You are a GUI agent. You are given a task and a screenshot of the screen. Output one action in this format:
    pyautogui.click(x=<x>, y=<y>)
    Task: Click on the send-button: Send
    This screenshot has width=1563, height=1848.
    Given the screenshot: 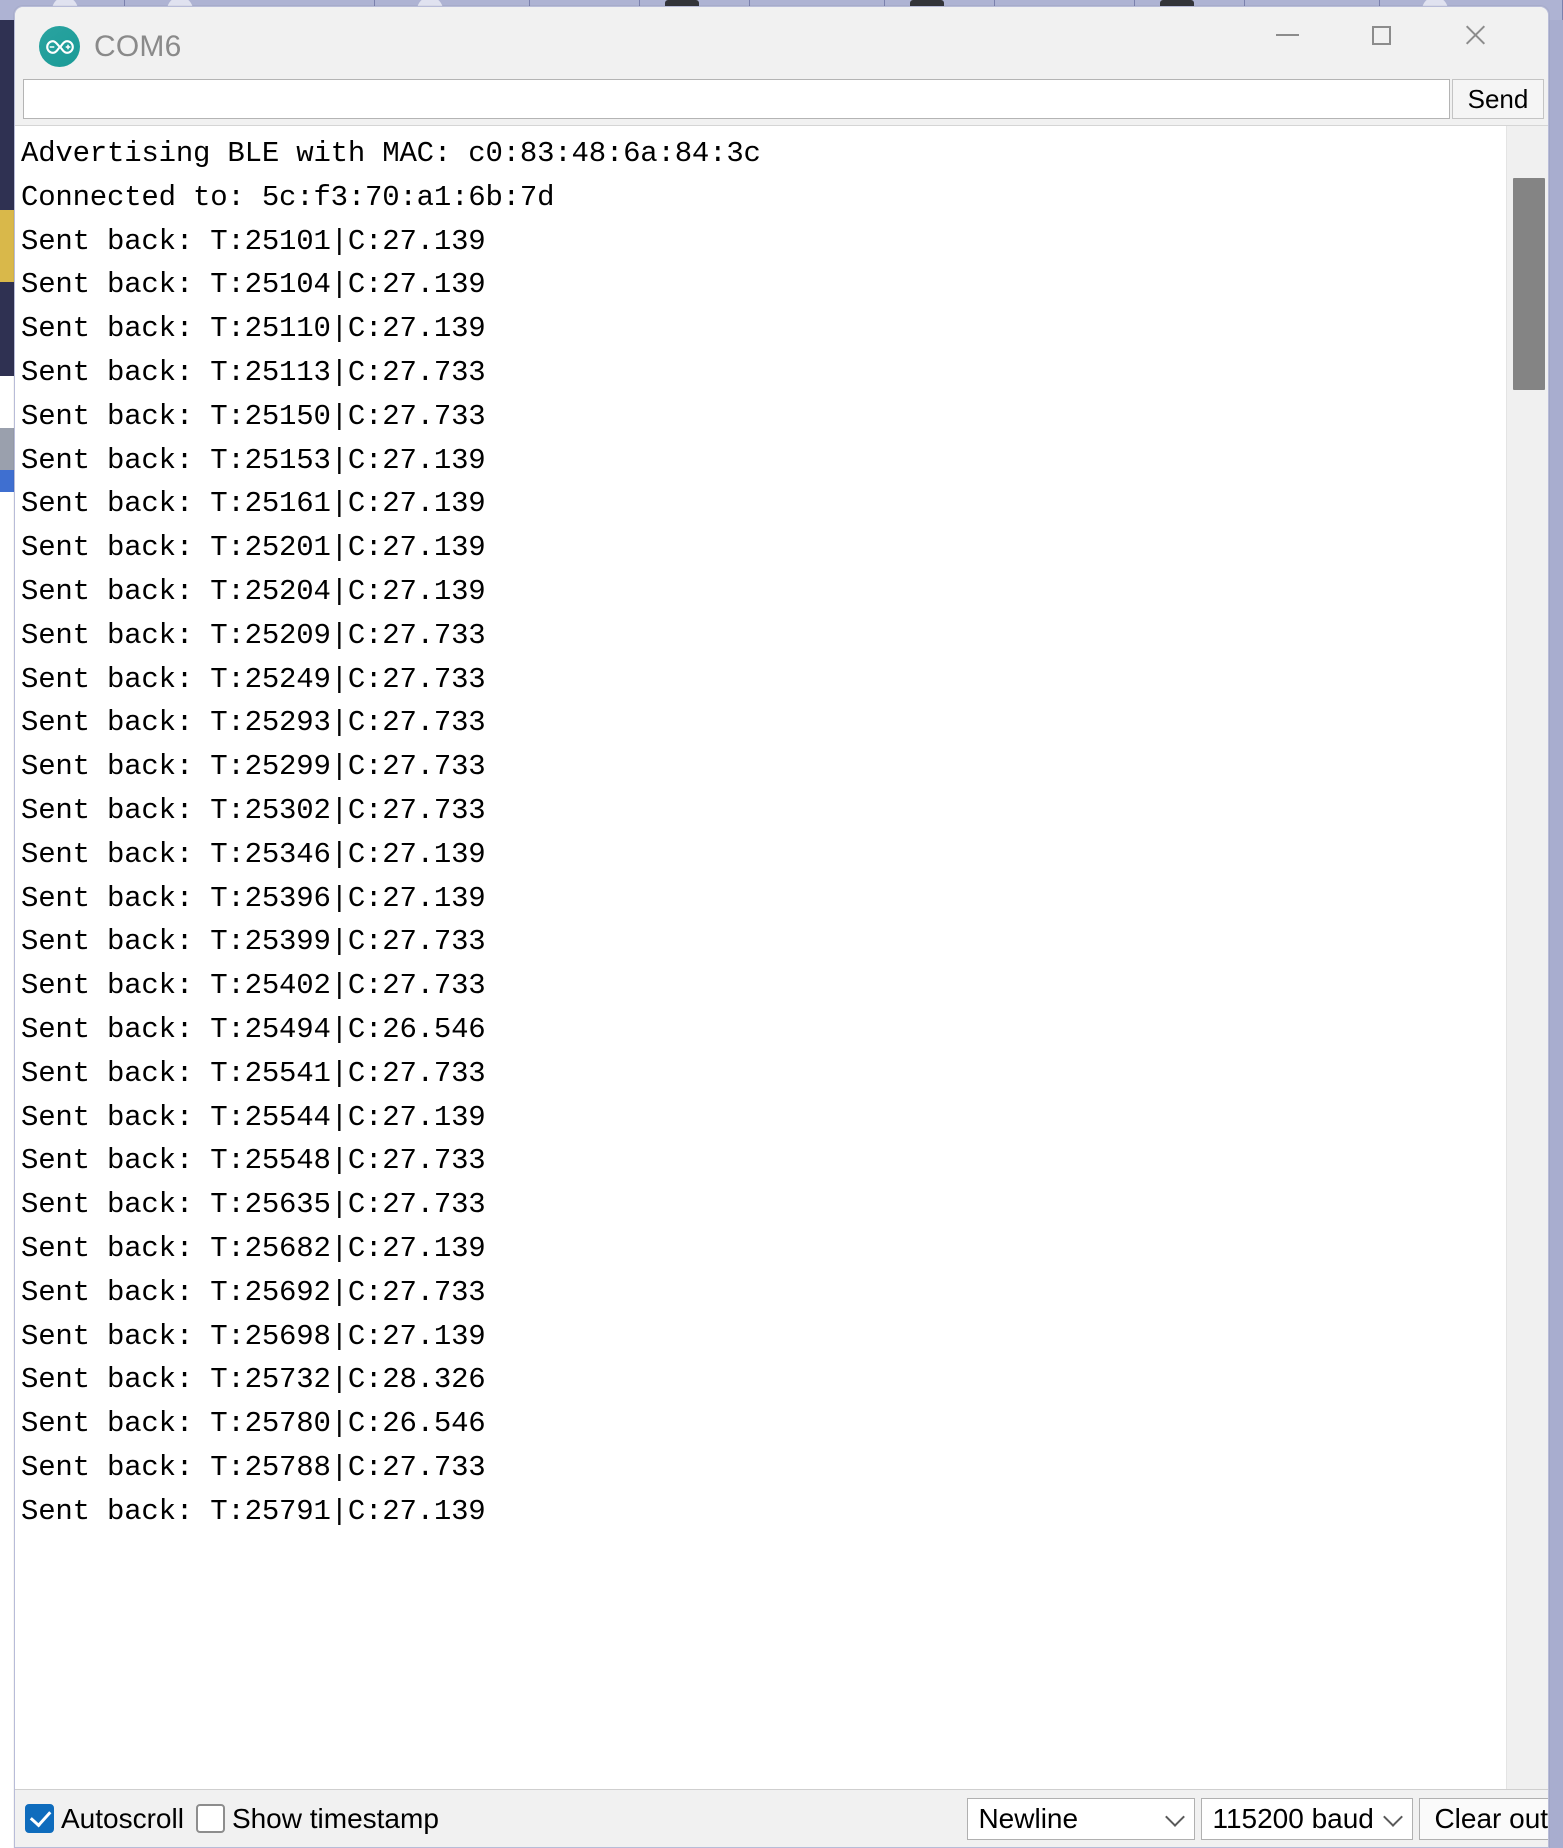 What is the action you would take?
    pyautogui.click(x=1498, y=99)
    